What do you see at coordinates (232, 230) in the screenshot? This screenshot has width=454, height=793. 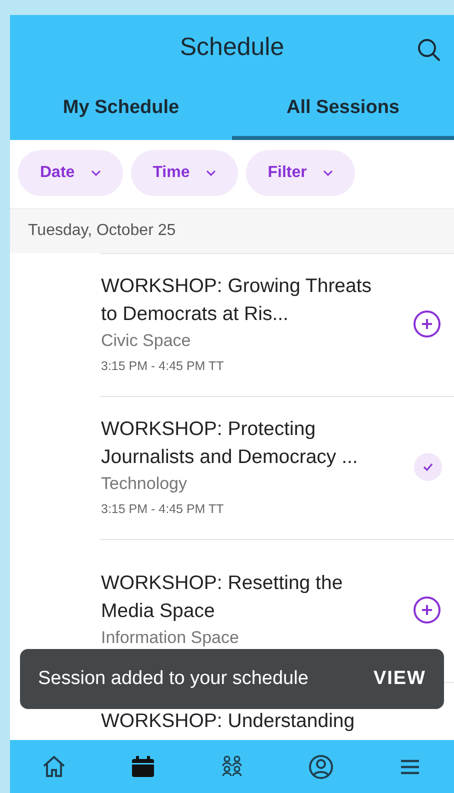 I see `date-header: Tuesday, October 25` at bounding box center [232, 230].